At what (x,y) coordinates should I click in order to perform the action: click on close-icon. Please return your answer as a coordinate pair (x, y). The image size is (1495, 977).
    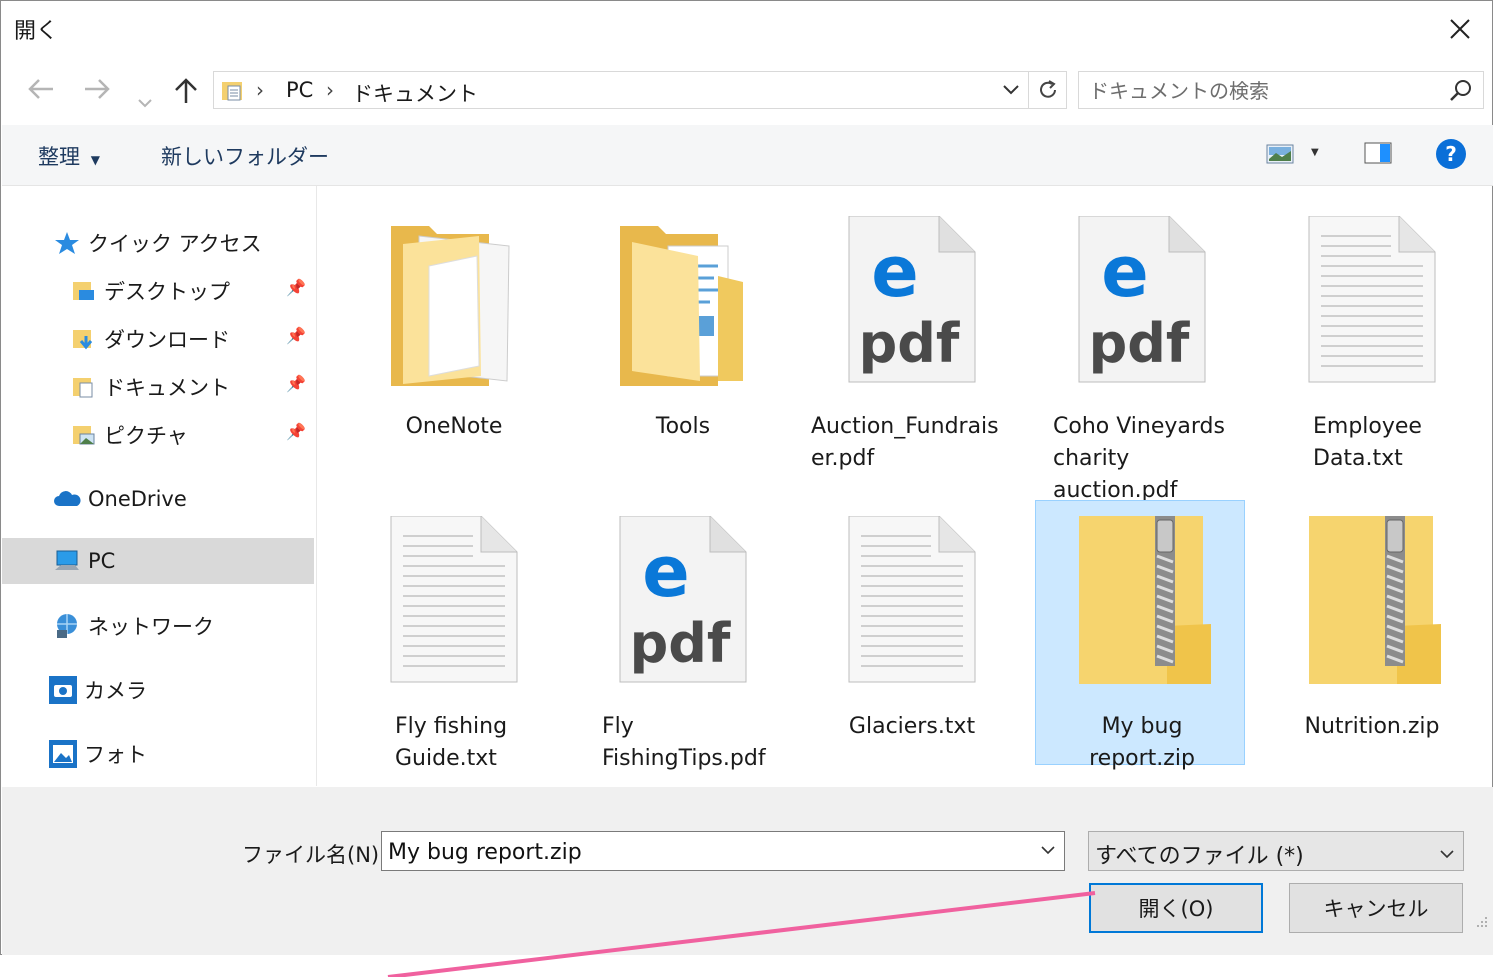
    Looking at the image, I should click on (1460, 29).